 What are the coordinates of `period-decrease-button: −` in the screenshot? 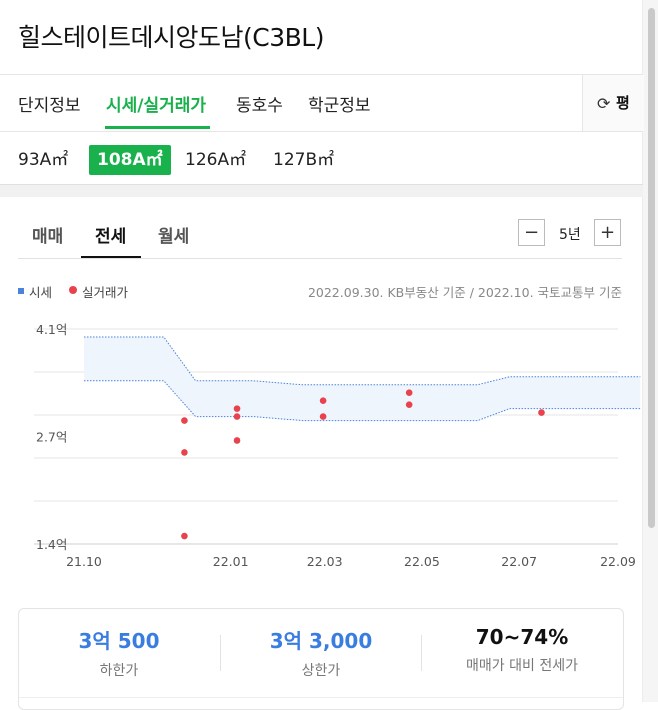 It's located at (531, 232).